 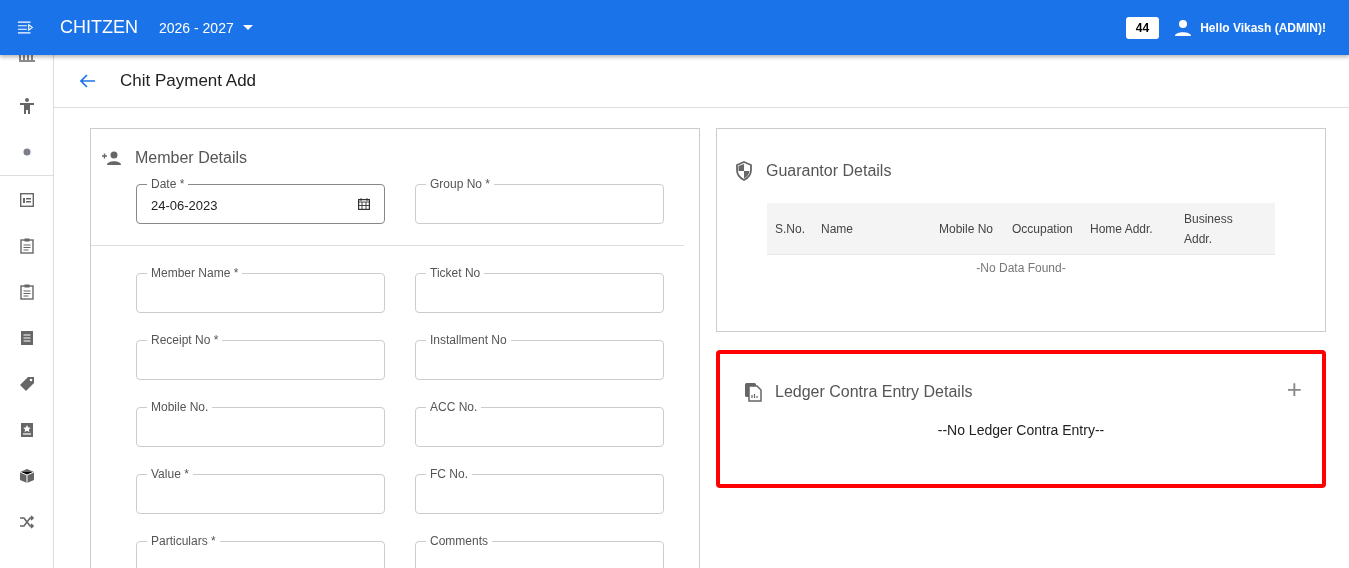 What do you see at coordinates (1021, 268) in the screenshot?
I see `empty-message: -No Data Found-` at bounding box center [1021, 268].